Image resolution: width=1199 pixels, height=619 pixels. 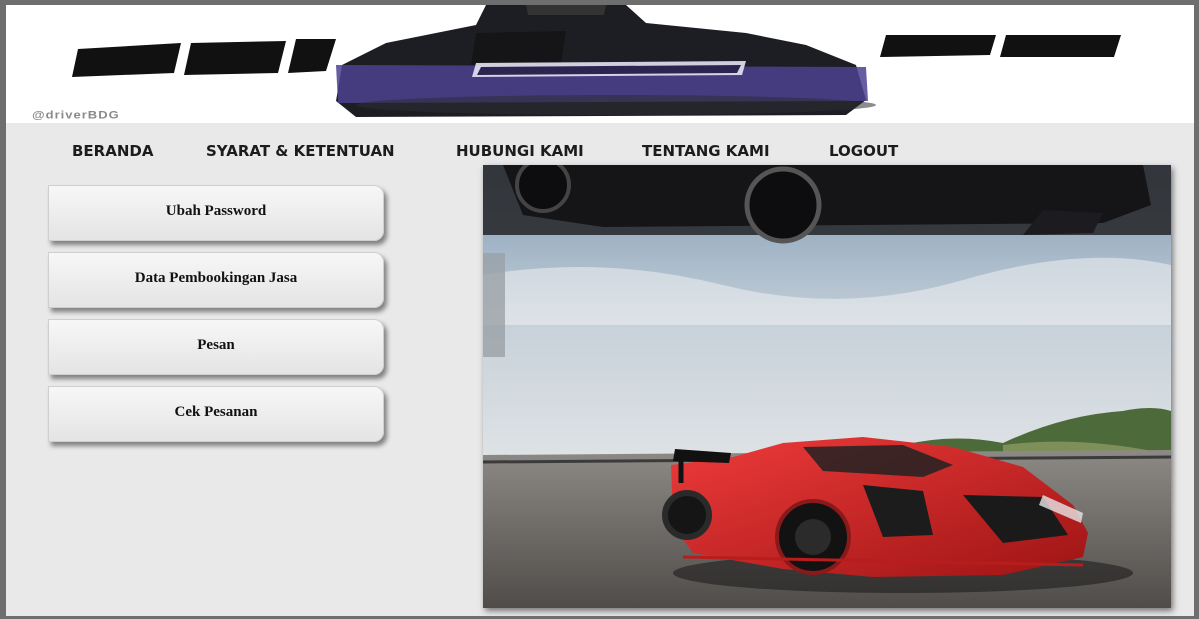 What do you see at coordinates (216, 347) in the screenshot?
I see `pesan-button: Pesan` at bounding box center [216, 347].